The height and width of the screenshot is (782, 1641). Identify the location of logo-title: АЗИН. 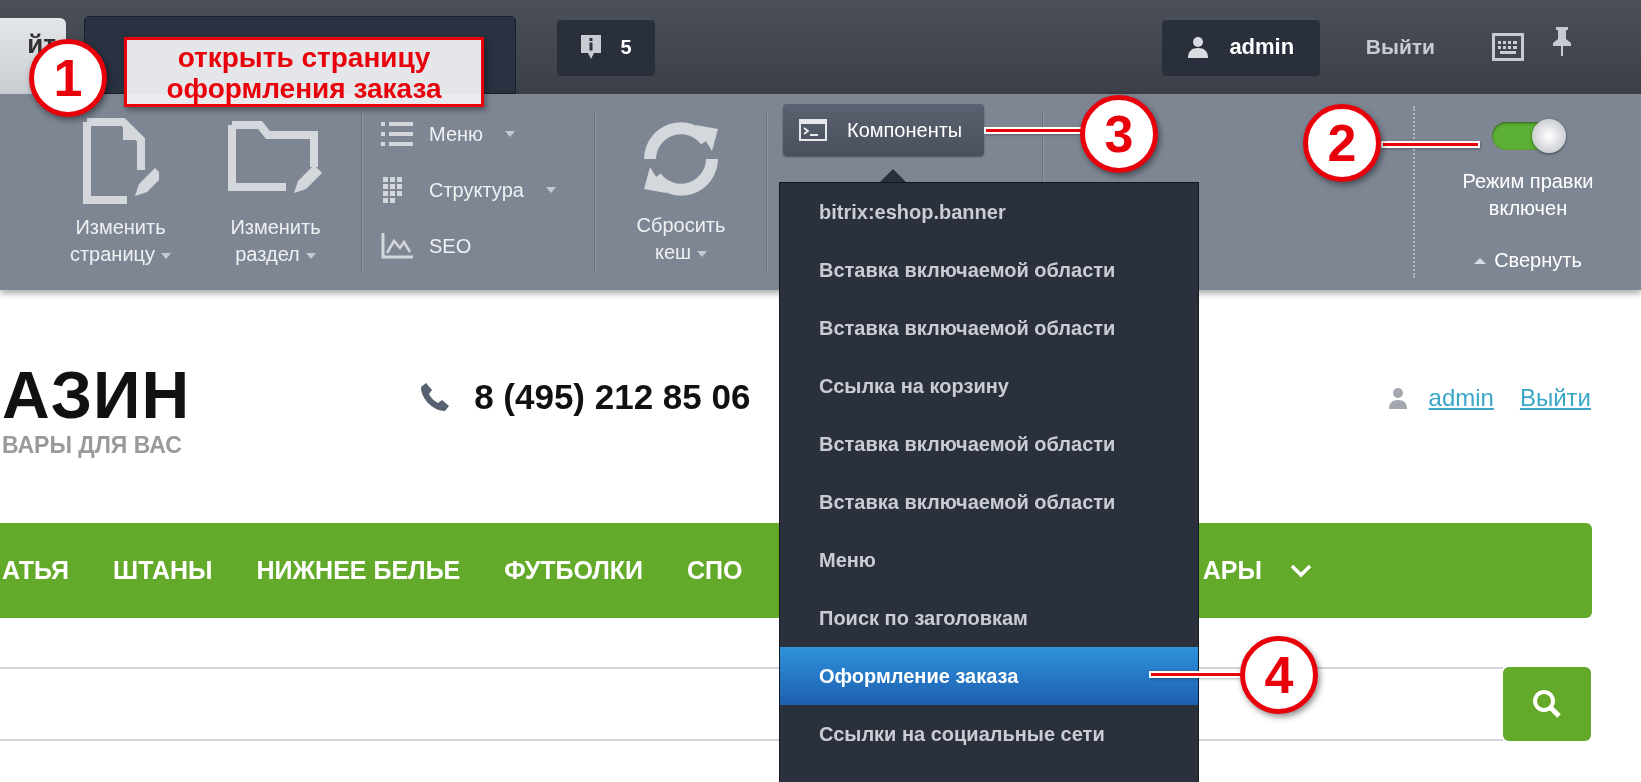
(96, 395).